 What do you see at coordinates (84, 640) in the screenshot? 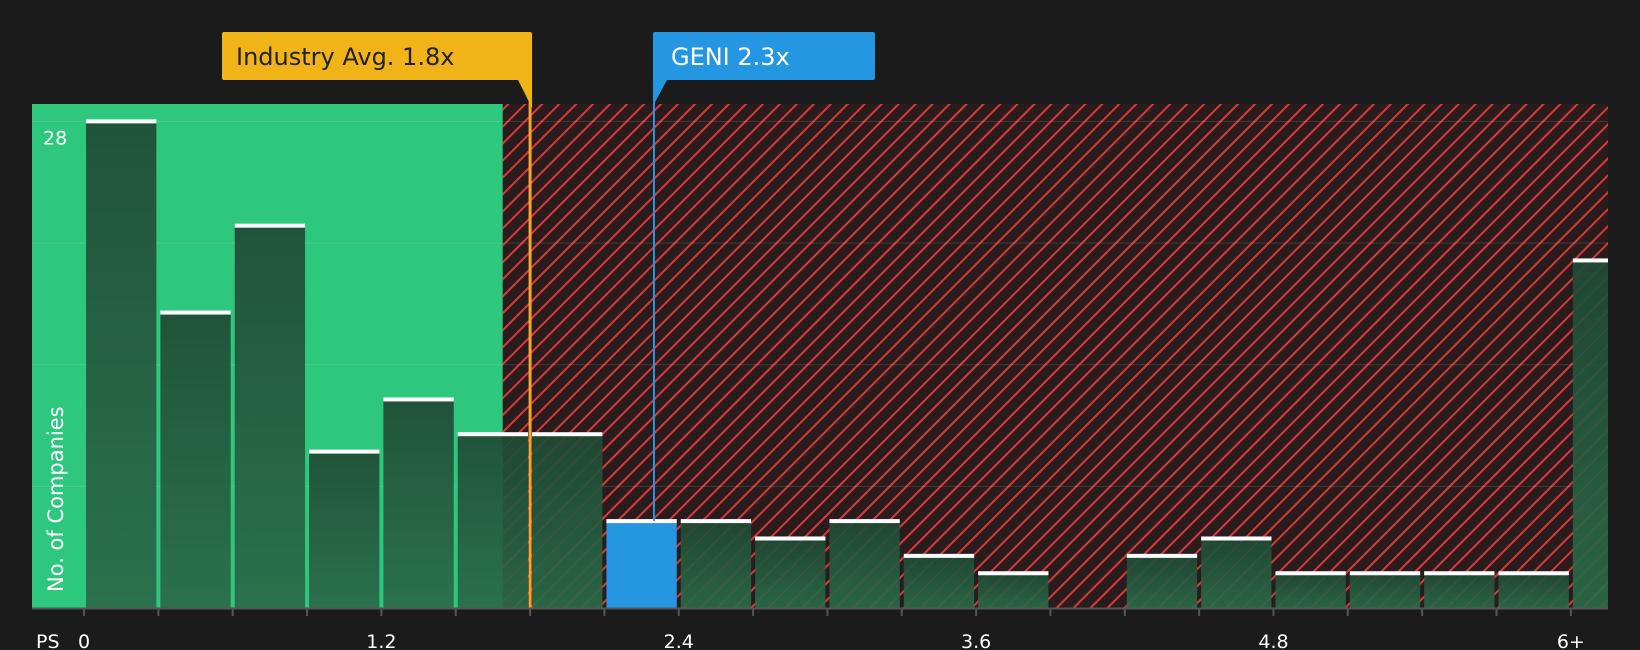
I see `x-tick-label-0: 0` at bounding box center [84, 640].